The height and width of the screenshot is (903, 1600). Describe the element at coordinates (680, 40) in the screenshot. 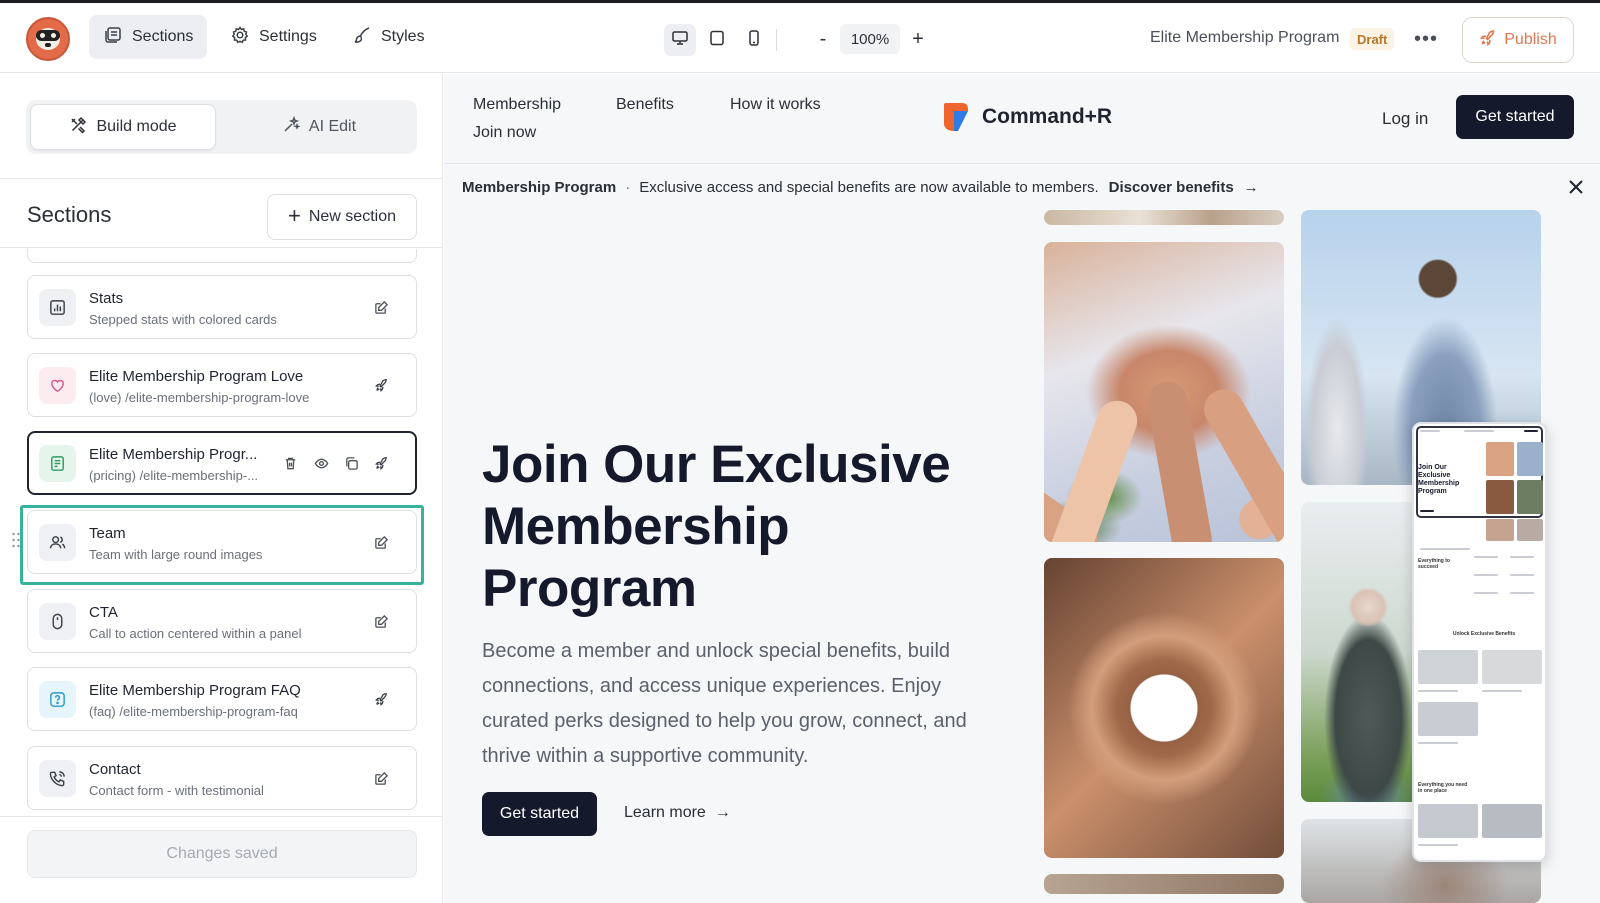

I see `desktop-view-button` at that location.